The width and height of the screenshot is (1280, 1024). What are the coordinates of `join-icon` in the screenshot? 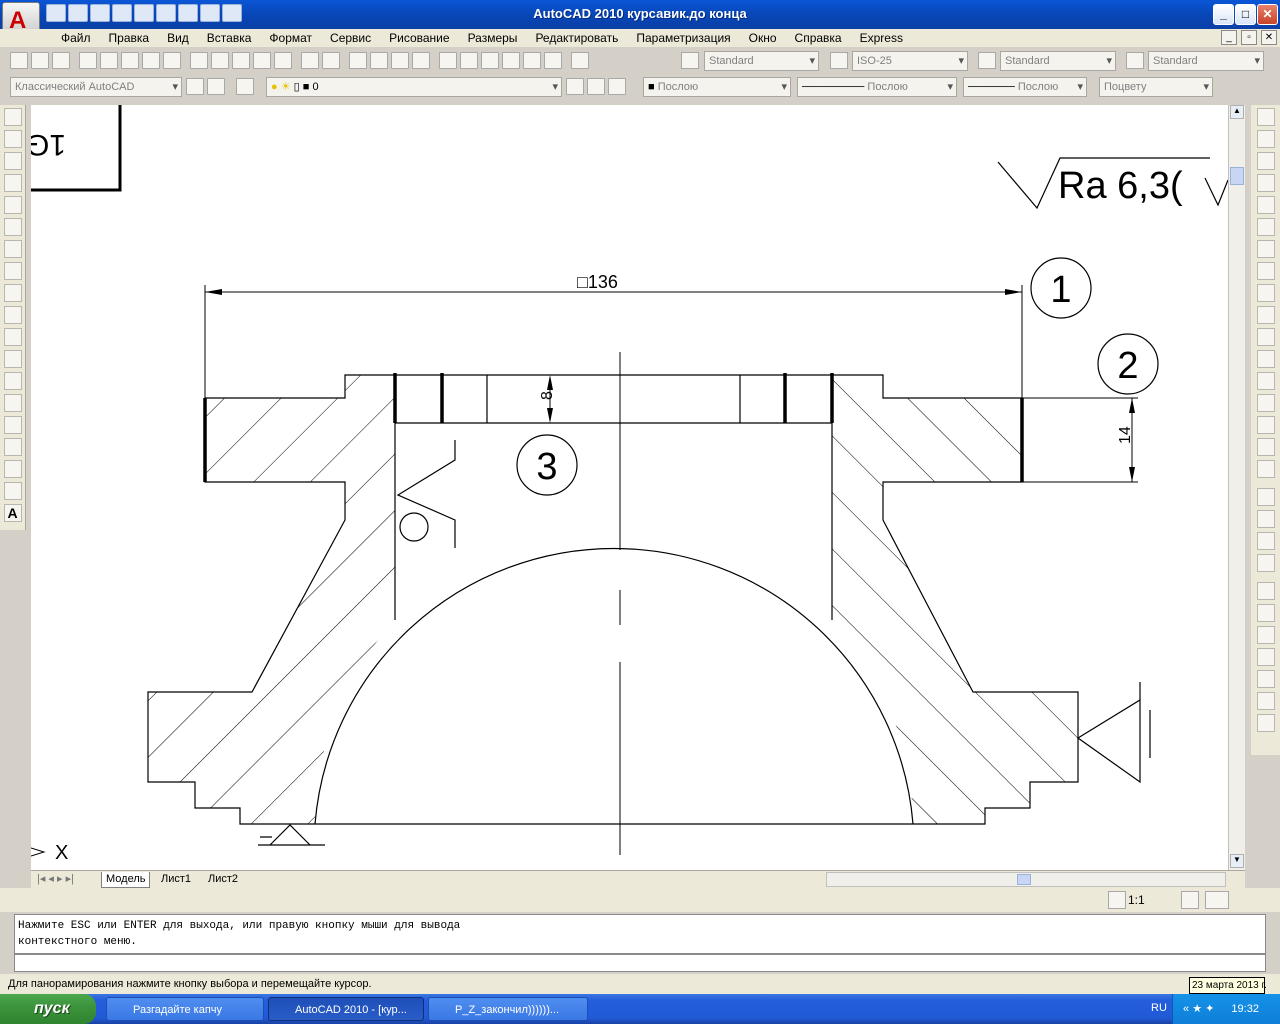 It's located at (1265, 403).